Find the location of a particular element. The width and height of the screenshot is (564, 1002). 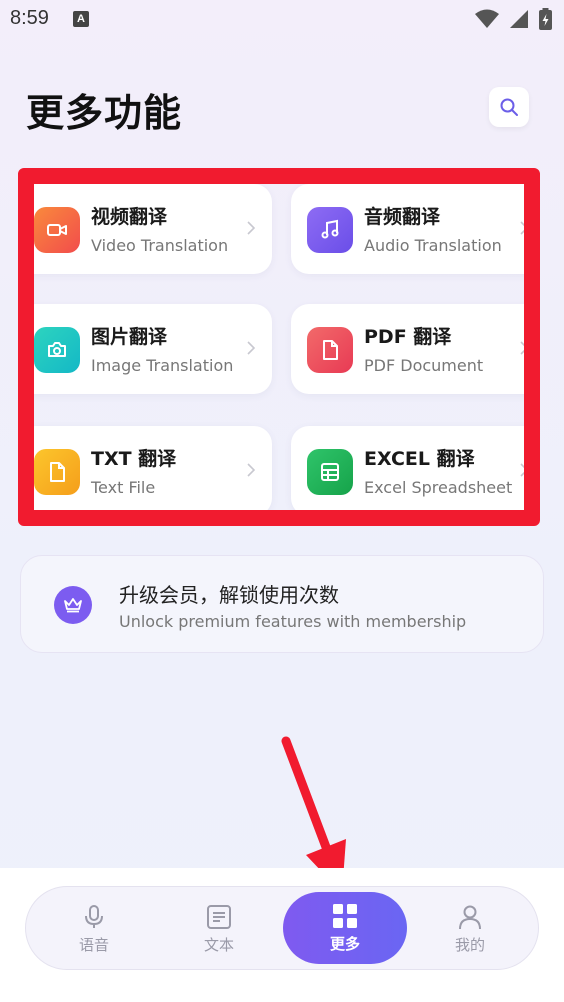

feature-title: PDF 翻译 is located at coordinates (408, 337).